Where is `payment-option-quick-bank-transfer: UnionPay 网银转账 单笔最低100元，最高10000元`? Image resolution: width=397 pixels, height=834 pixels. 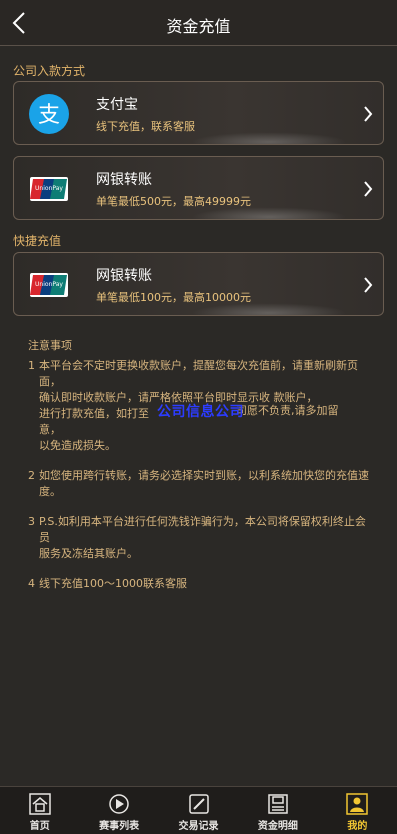
payment-option-quick-bank-transfer: UnionPay 网银转账 单笔最低100元，最高10000元 is located at coordinates (198, 284).